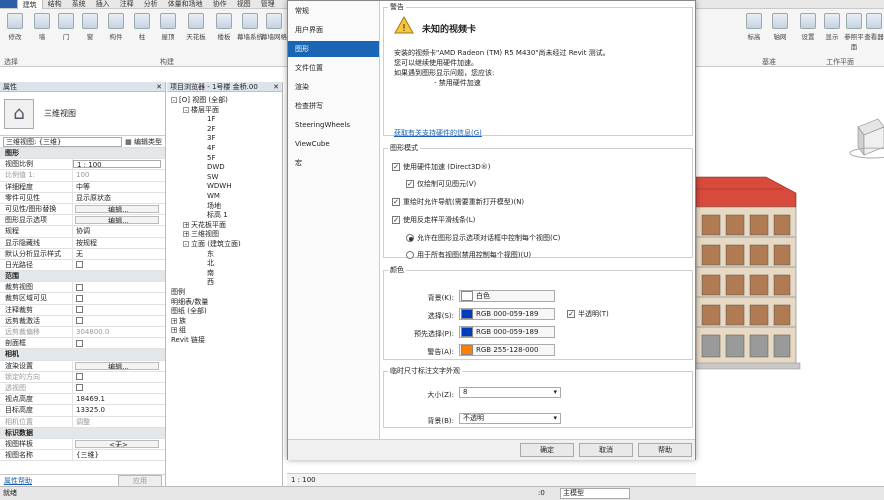 This screenshot has width=884, height=500. What do you see at coordinates (127, 4) in the screenshot?
I see `ribbon-tab-annotate: 注释` at bounding box center [127, 4].